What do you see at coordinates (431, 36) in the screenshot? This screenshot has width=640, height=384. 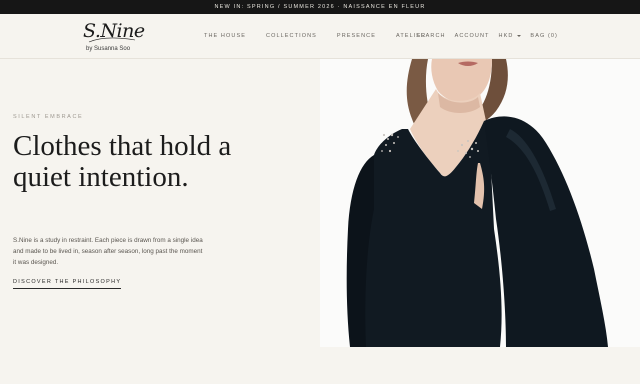 I see `search-link: SEARCH` at bounding box center [431, 36].